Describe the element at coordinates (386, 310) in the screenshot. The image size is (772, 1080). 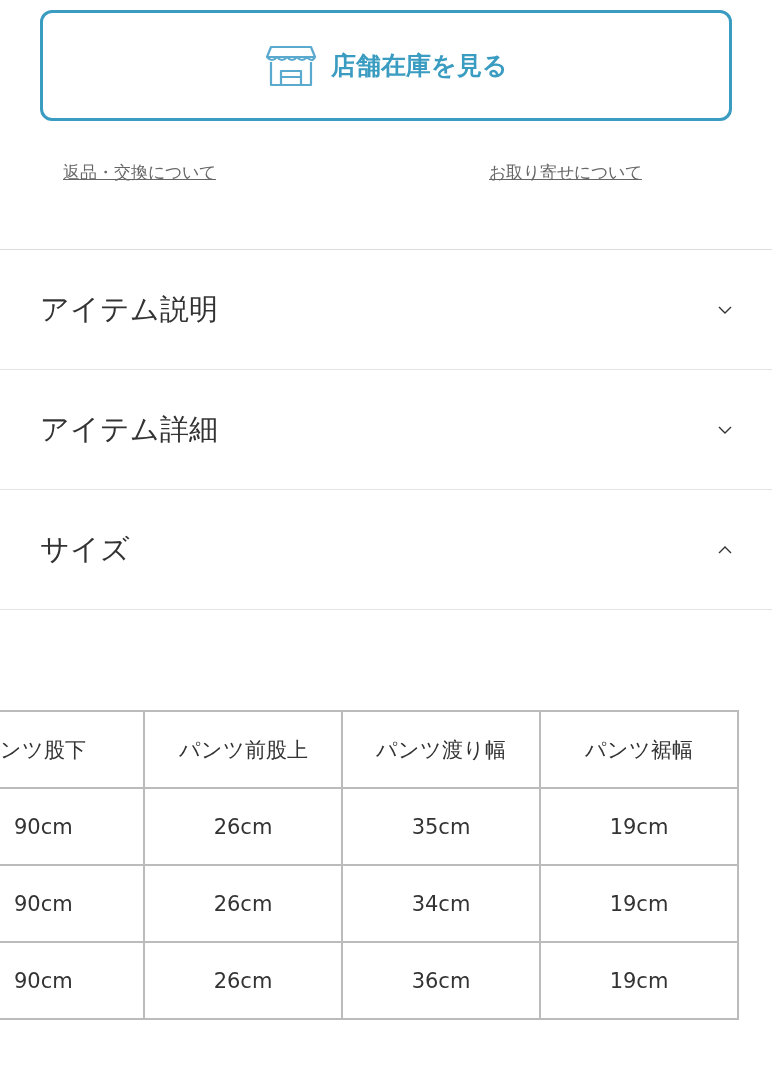
I see `accordion-header: アイテム説明` at that location.